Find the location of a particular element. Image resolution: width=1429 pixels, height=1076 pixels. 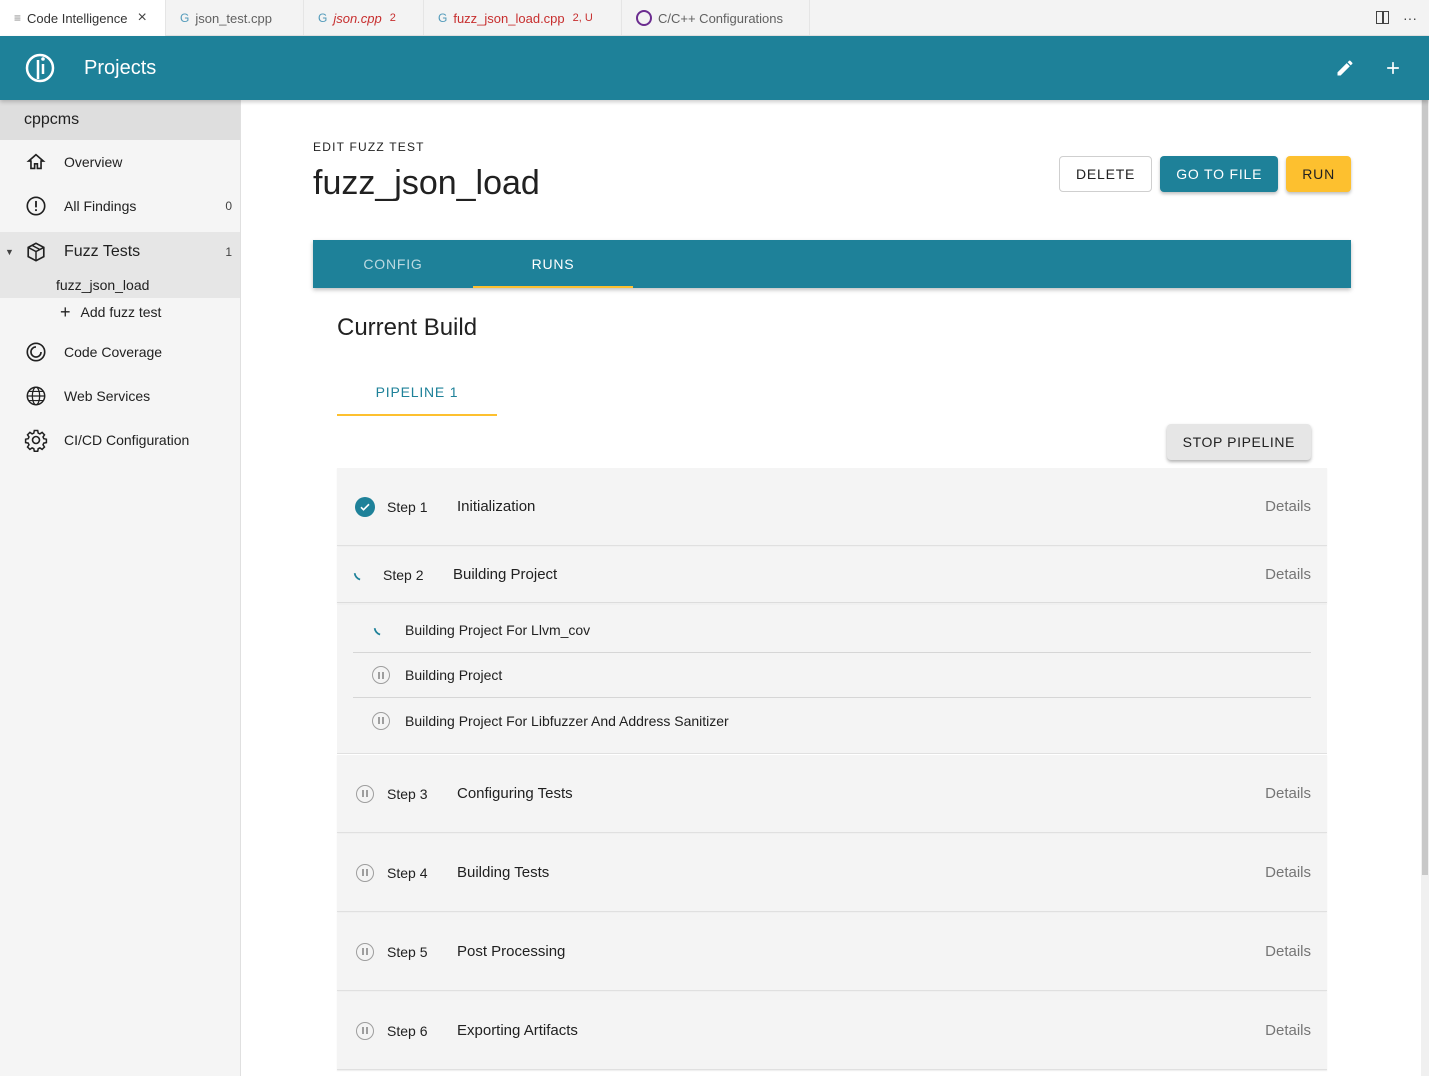

home-icon is located at coordinates (36, 162).